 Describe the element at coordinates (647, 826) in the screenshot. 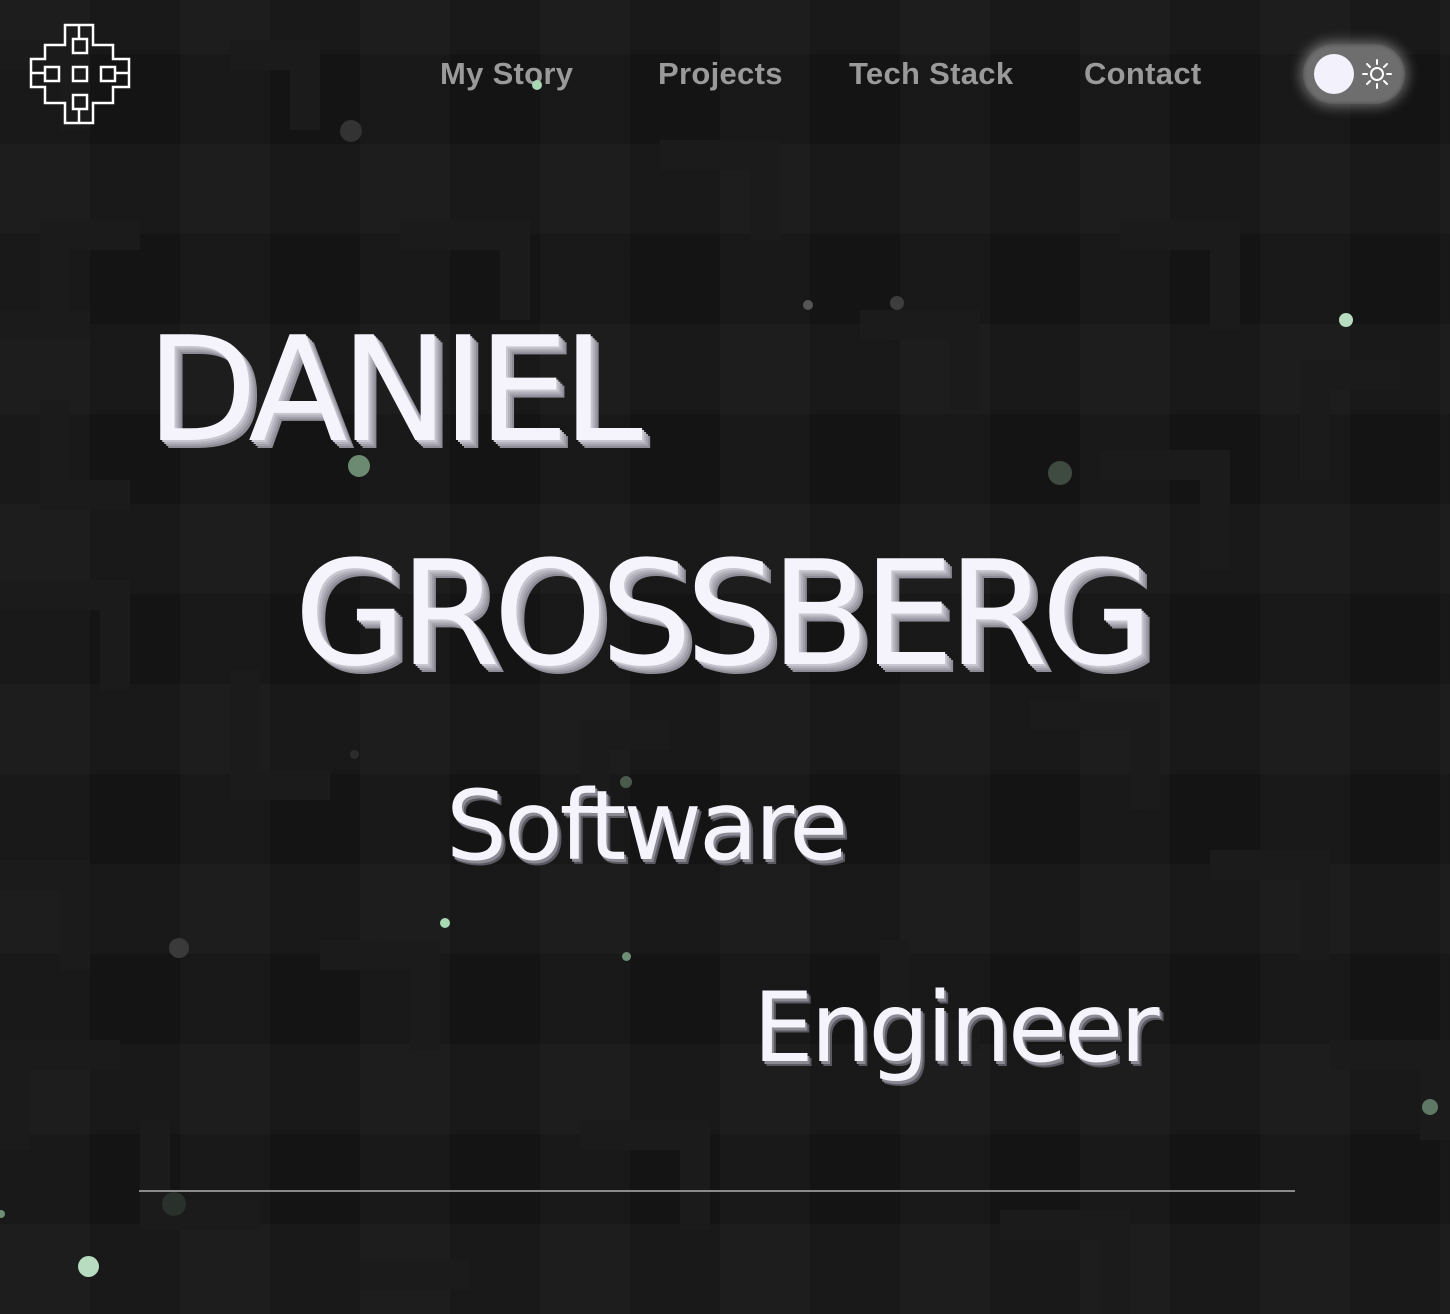

I see `hero-role-software: Software` at that location.